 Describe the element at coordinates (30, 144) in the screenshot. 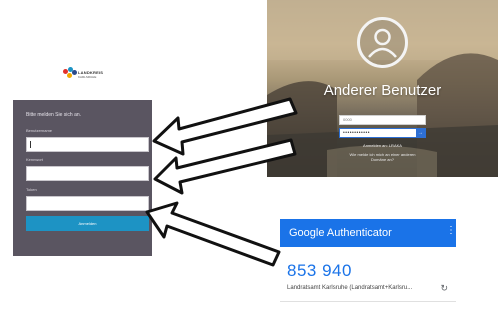

I see `text-caret` at that location.